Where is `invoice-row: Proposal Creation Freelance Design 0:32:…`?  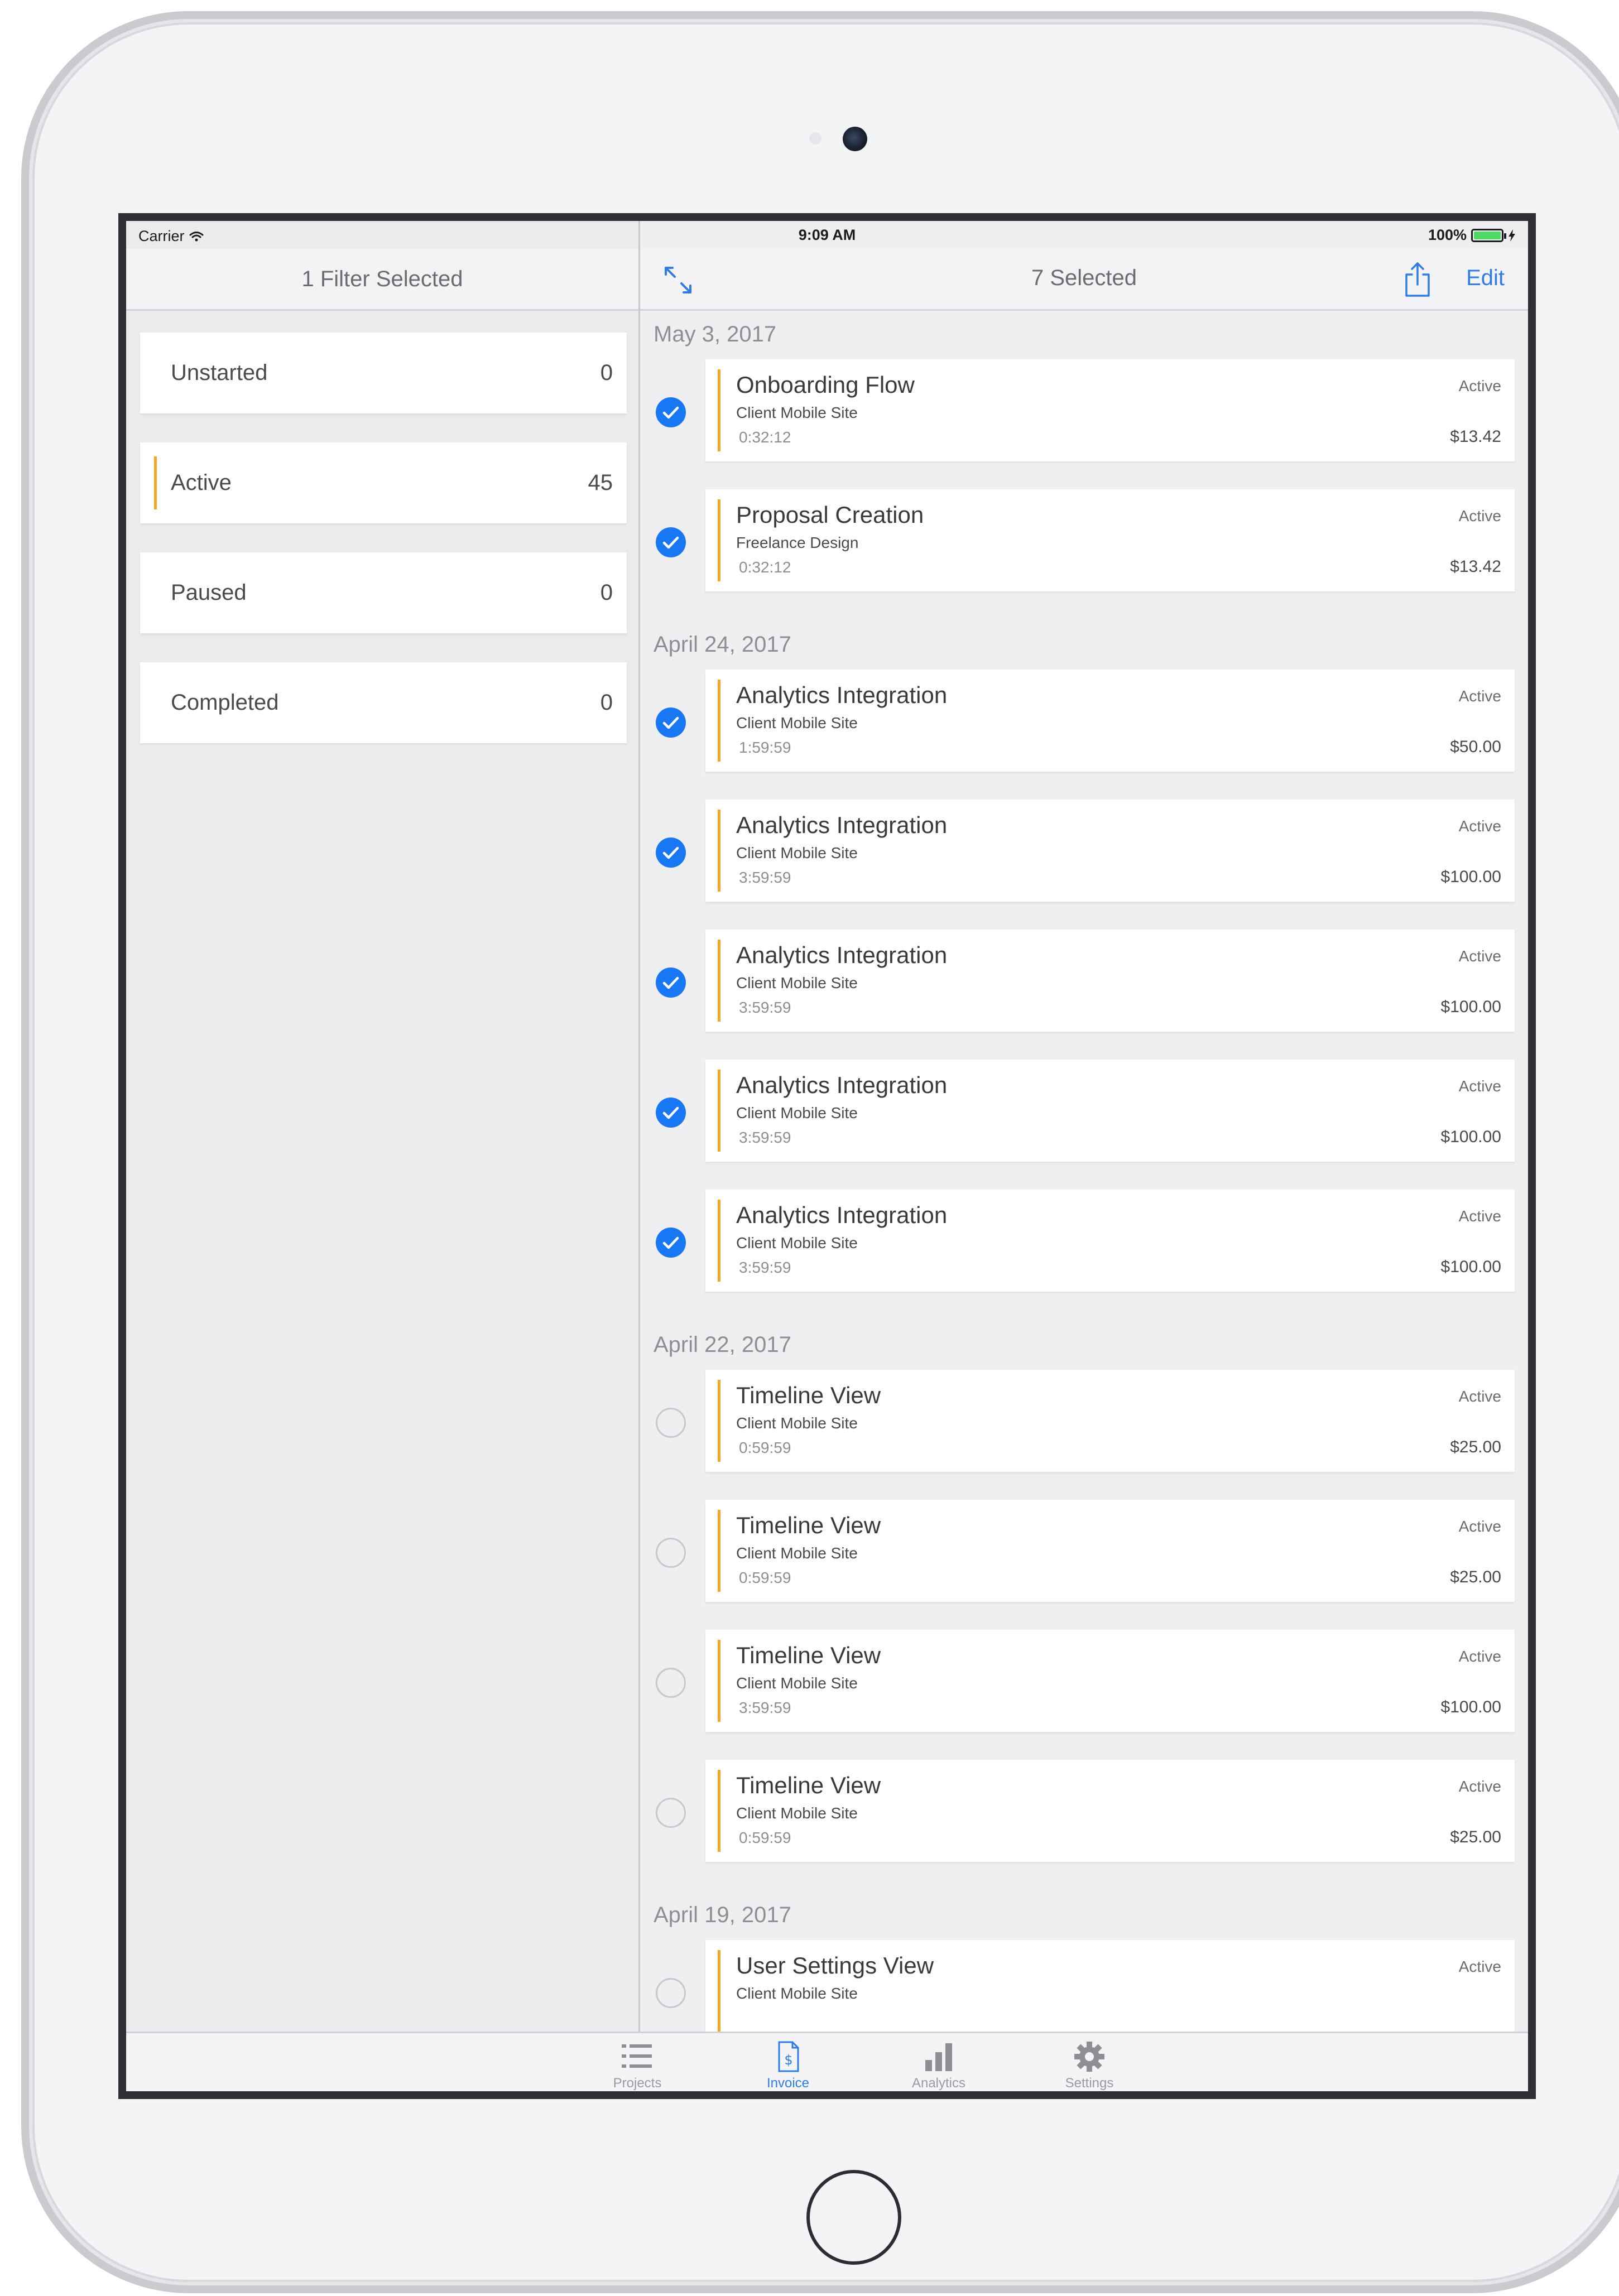 invoice-row: Proposal Creation Freelance Design 0:32:… is located at coordinates (1084, 554).